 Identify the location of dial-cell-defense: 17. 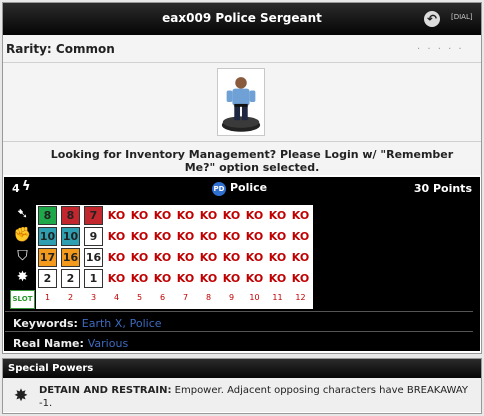
(47, 257).